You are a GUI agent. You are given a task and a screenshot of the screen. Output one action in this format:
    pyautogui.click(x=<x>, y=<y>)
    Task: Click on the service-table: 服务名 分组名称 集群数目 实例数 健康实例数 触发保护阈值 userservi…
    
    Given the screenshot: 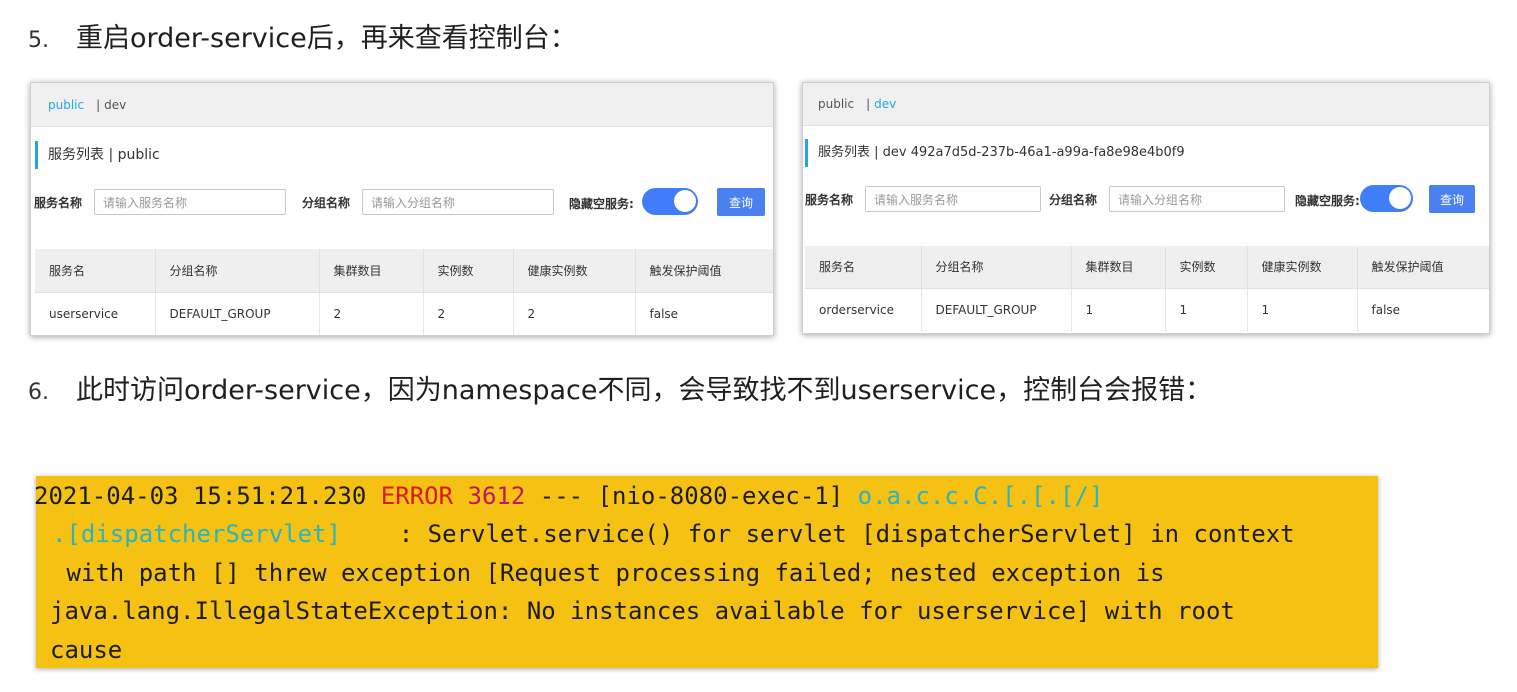 What is the action you would take?
    pyautogui.click(x=404, y=292)
    